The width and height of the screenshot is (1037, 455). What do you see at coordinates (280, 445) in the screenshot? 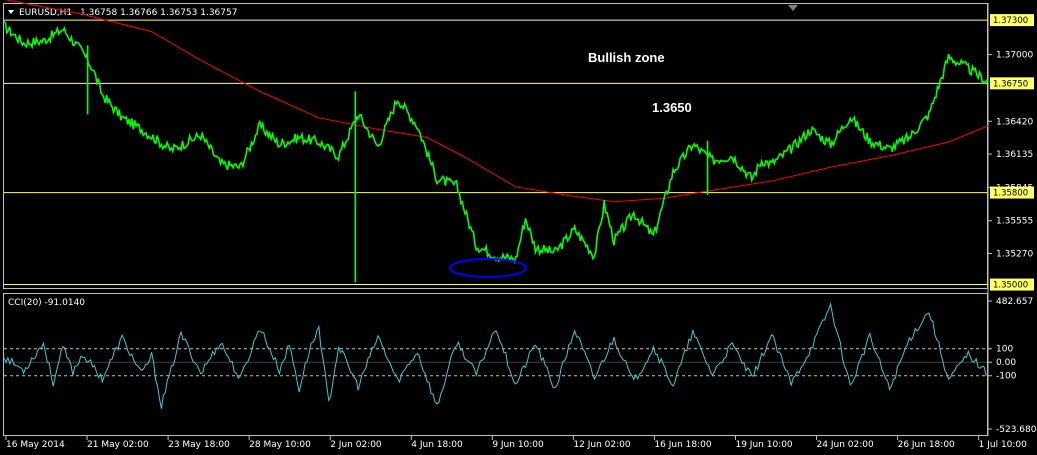
I see `time-tick-label: 28 May 10:00` at bounding box center [280, 445].